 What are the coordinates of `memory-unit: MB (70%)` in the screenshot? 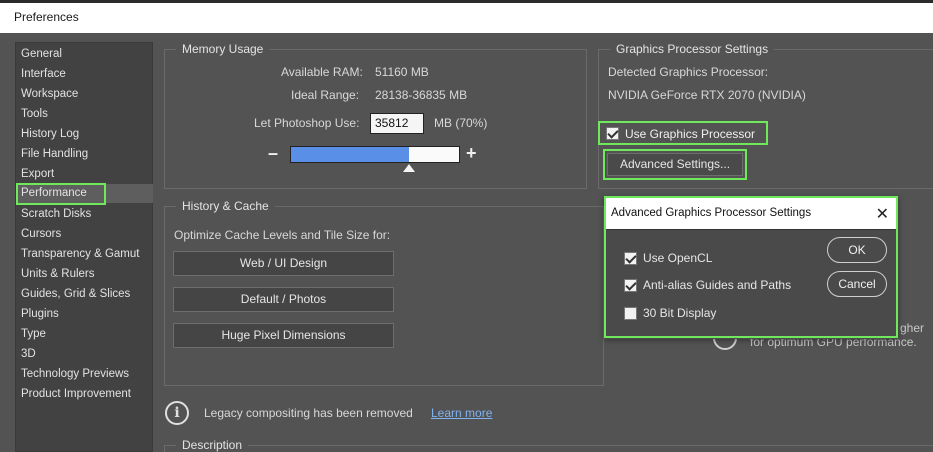 It's located at (461, 123).